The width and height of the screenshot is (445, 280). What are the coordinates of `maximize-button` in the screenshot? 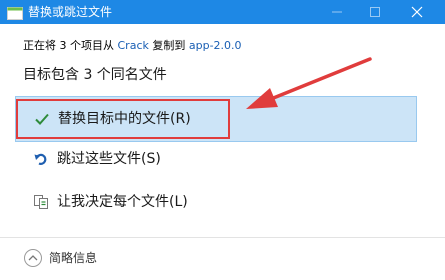 It's located at (375, 12).